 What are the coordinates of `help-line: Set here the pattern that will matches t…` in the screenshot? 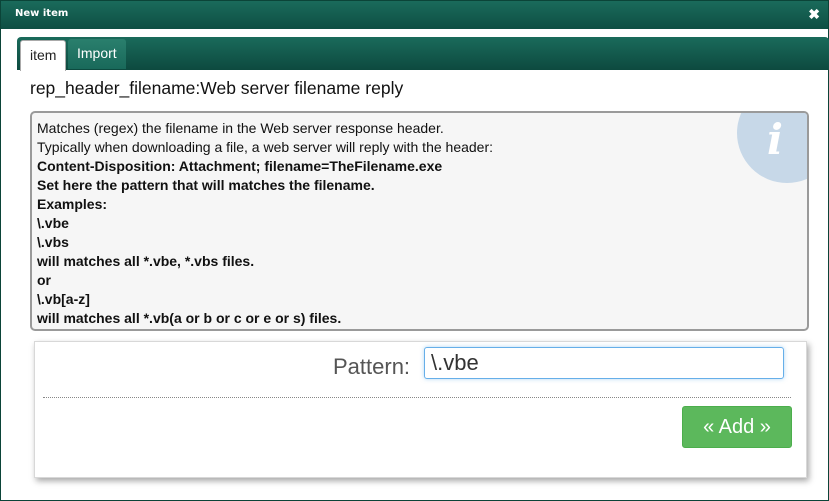 It's located at (206, 185).